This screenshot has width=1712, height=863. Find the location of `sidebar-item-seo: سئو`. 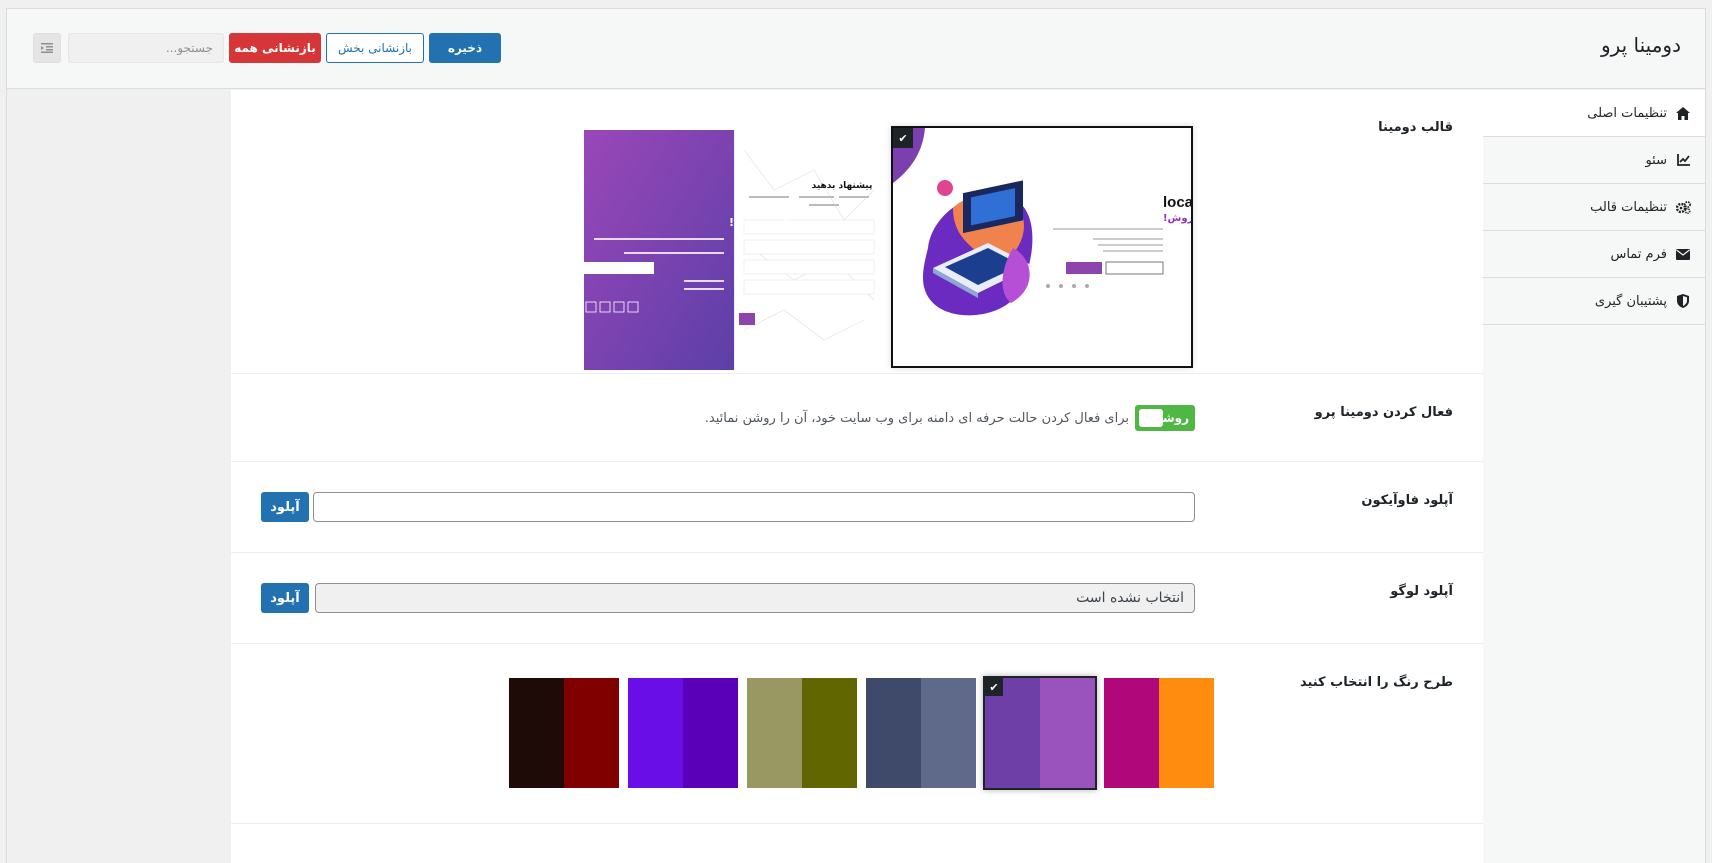

sidebar-item-seo: سئو is located at coordinates (1592, 160).